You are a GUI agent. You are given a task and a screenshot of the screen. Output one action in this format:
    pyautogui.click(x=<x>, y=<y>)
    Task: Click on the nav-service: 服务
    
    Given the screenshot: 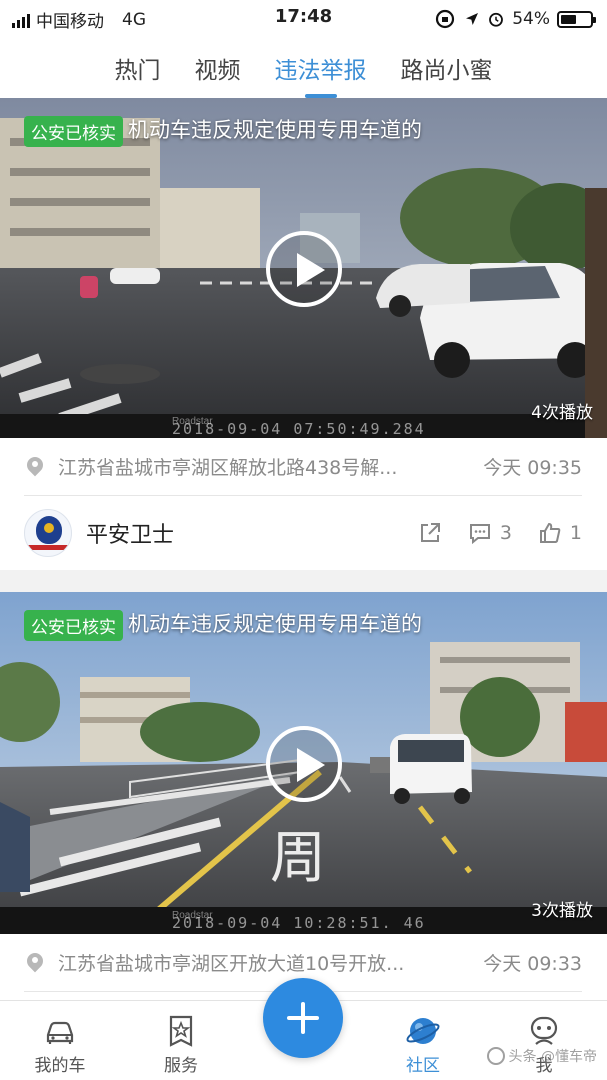 What is the action you would take?
    pyautogui.click(x=181, y=1044)
    